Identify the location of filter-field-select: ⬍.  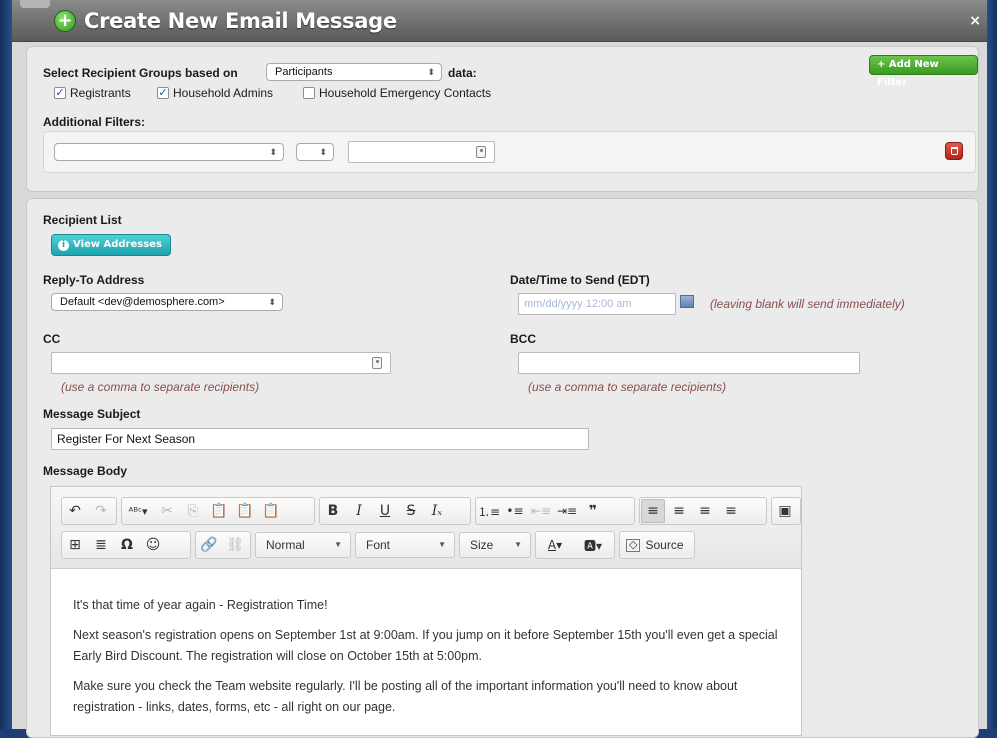
(169, 152).